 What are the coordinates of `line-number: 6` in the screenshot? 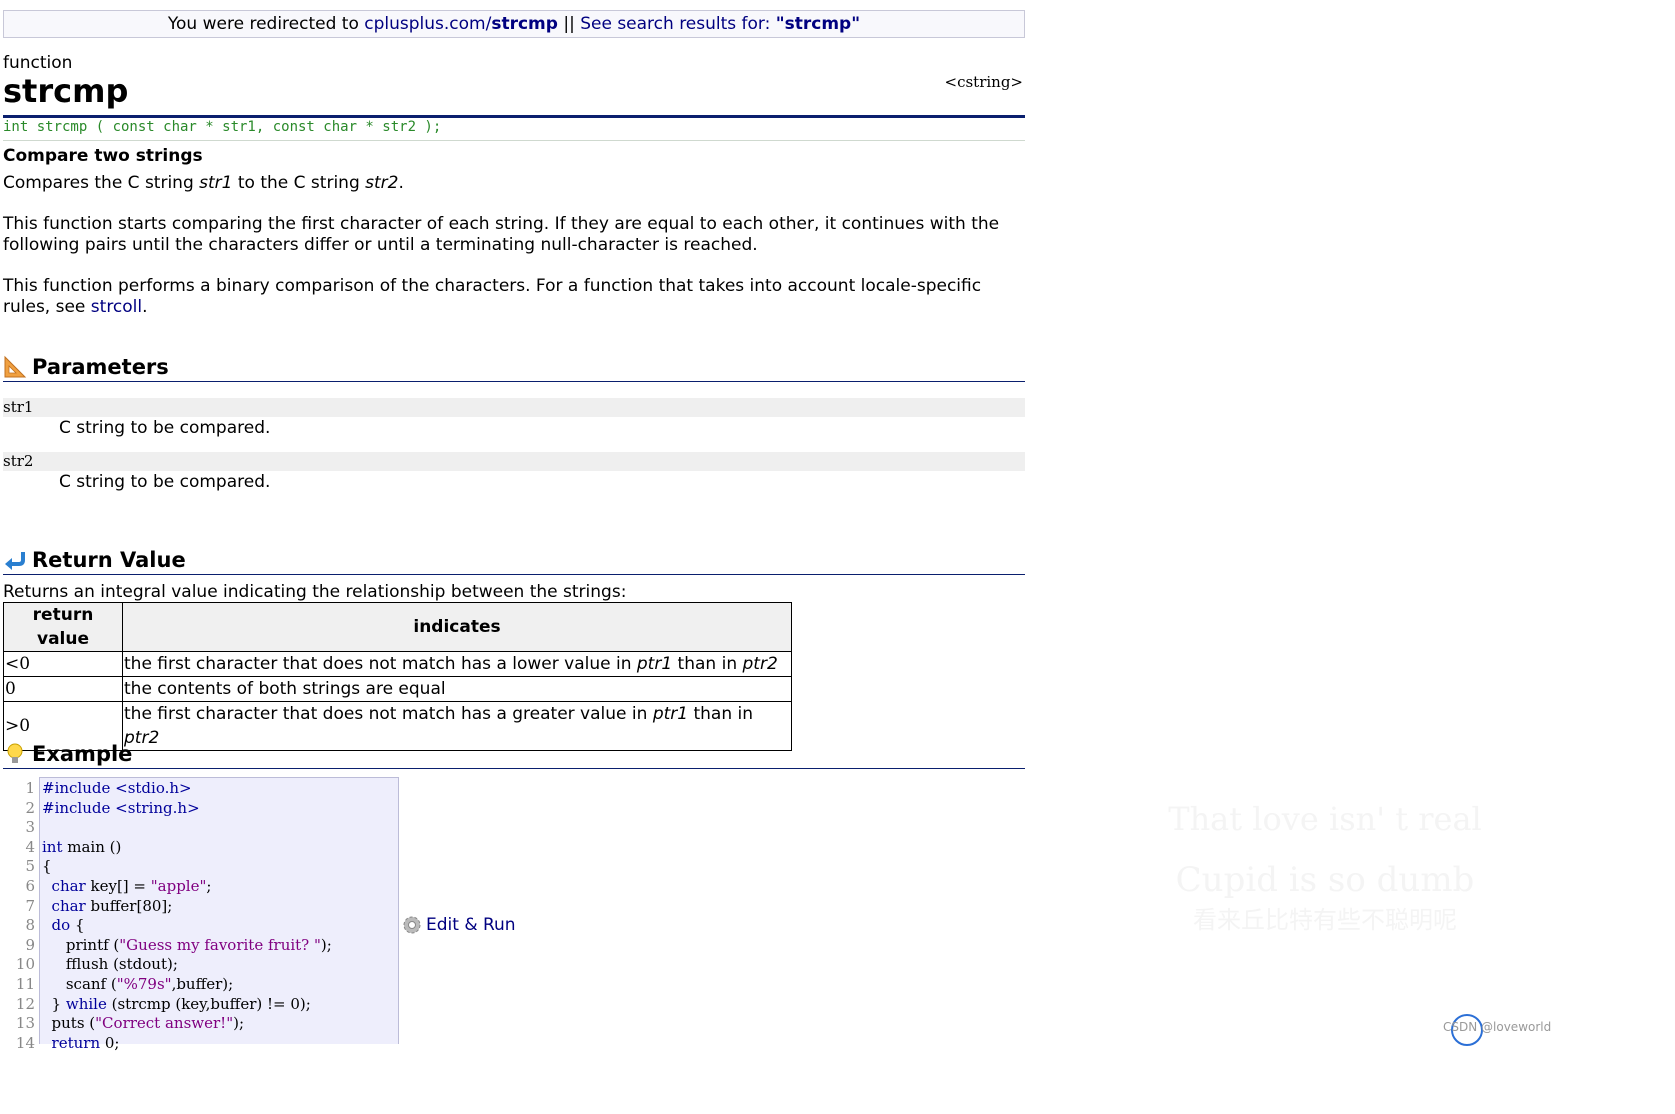 It's located at (30, 885).